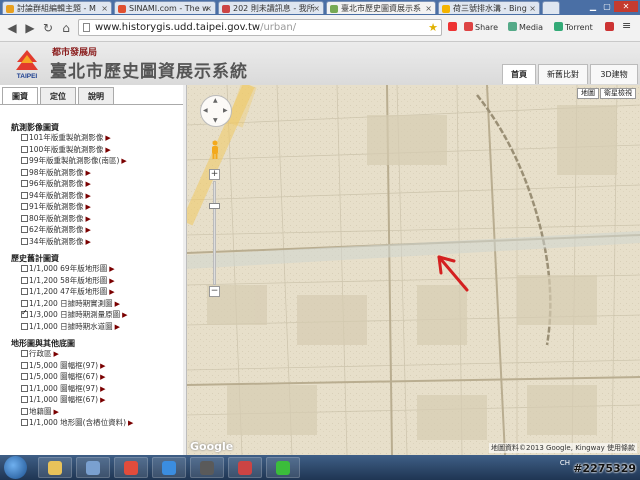 This screenshot has width=640, height=480. What do you see at coordinates (74, 314) in the screenshot?
I see `layer-item: 1/3,000 日據時期測量原圖▶` at bounding box center [74, 314].